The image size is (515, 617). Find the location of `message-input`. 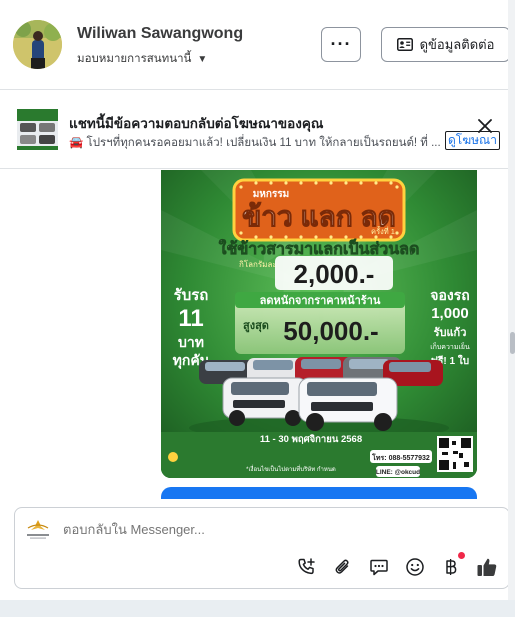

message-input is located at coordinates (273, 529).